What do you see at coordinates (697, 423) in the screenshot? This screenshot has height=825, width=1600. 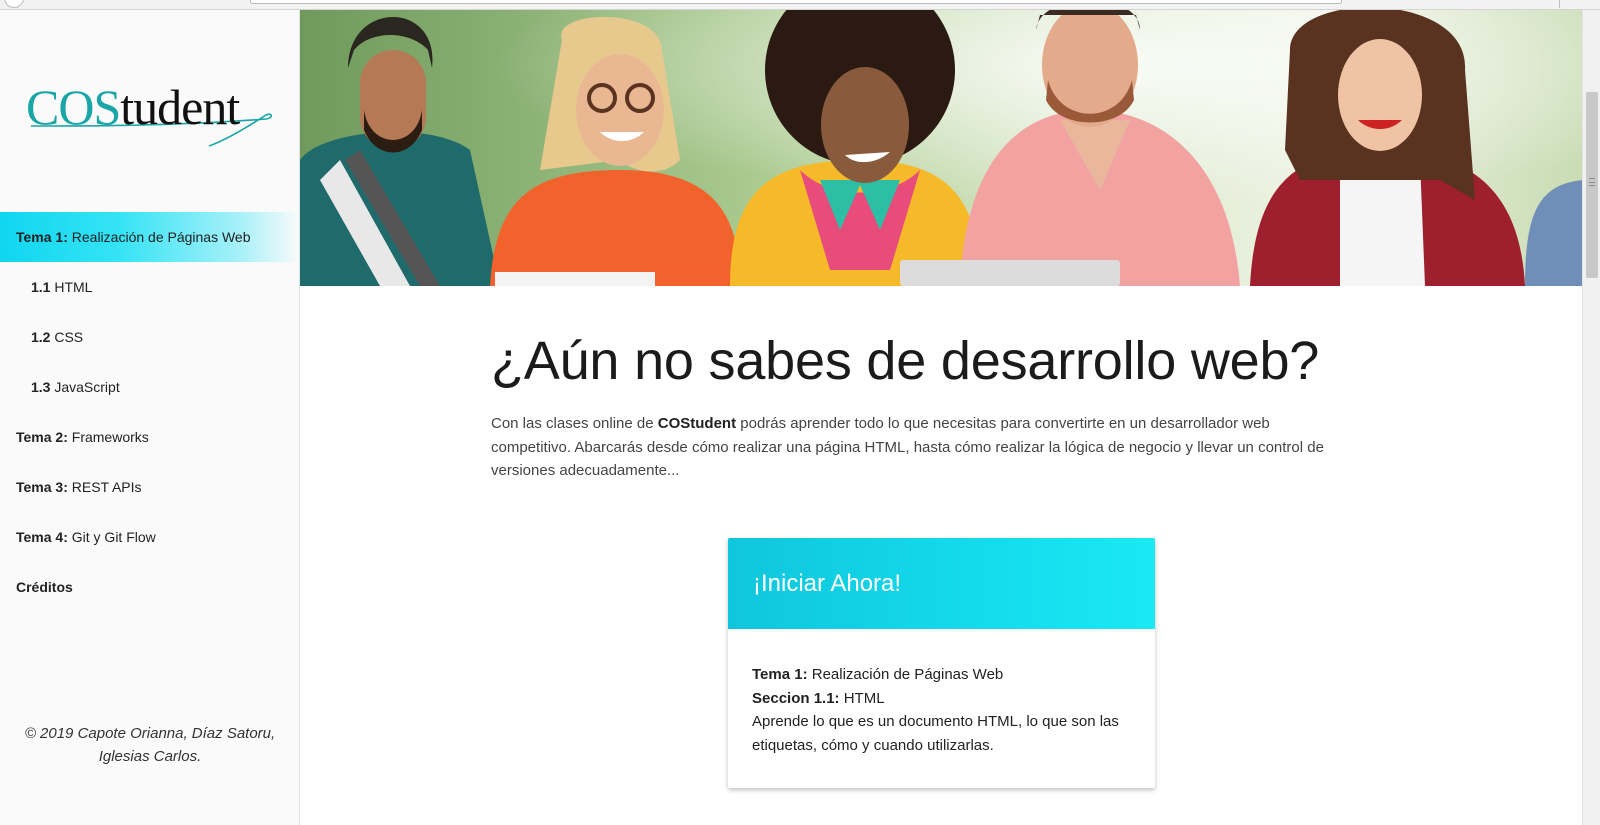 I see `intro-brand-name: COStudent` at bounding box center [697, 423].